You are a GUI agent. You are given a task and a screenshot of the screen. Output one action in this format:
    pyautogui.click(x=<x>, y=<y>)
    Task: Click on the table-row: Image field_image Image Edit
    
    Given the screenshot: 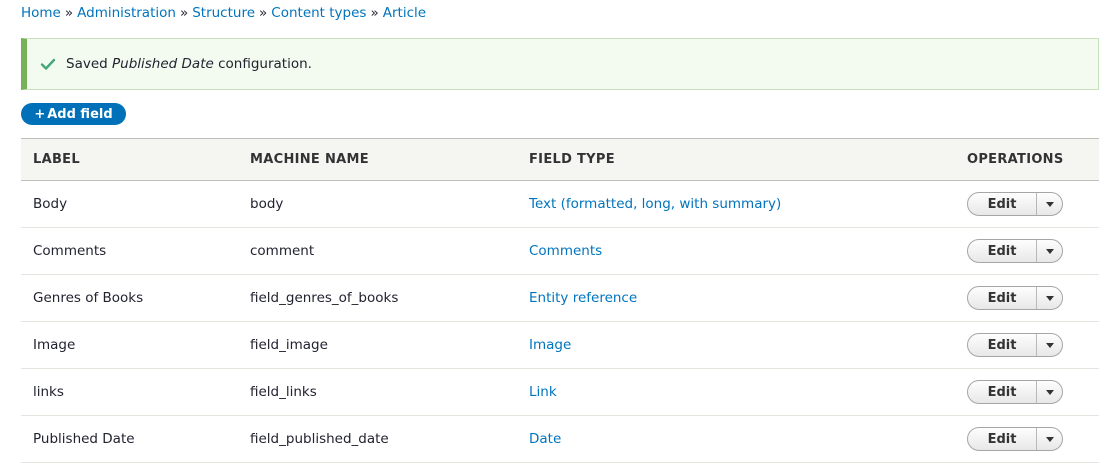 What is the action you would take?
    pyautogui.click(x=560, y=345)
    